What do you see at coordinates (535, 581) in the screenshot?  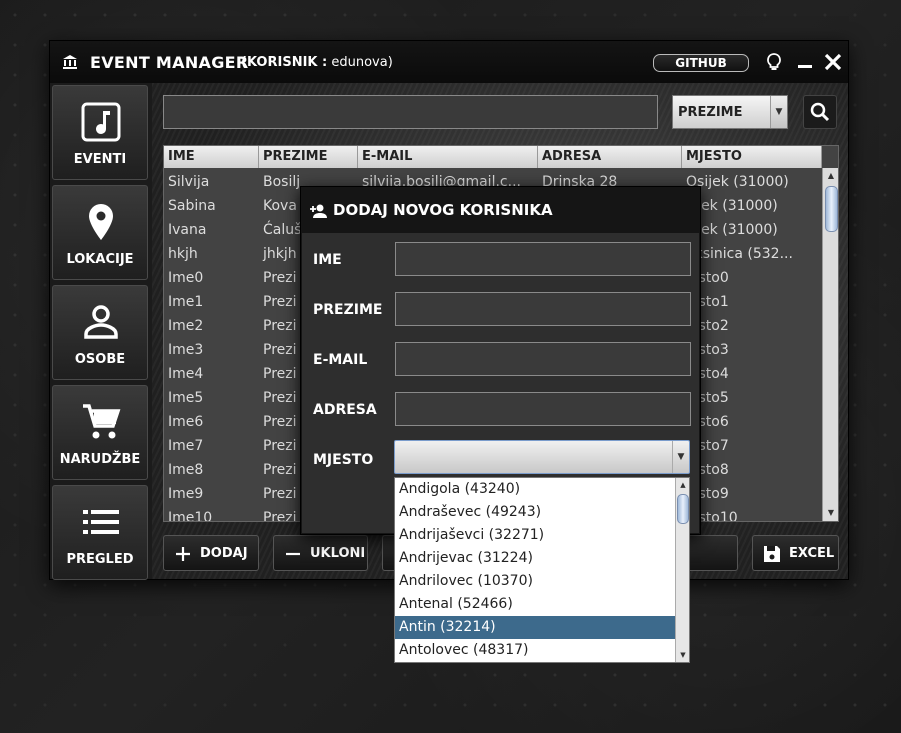 I see `dropdown-option: Andrilovec (10370)` at bounding box center [535, 581].